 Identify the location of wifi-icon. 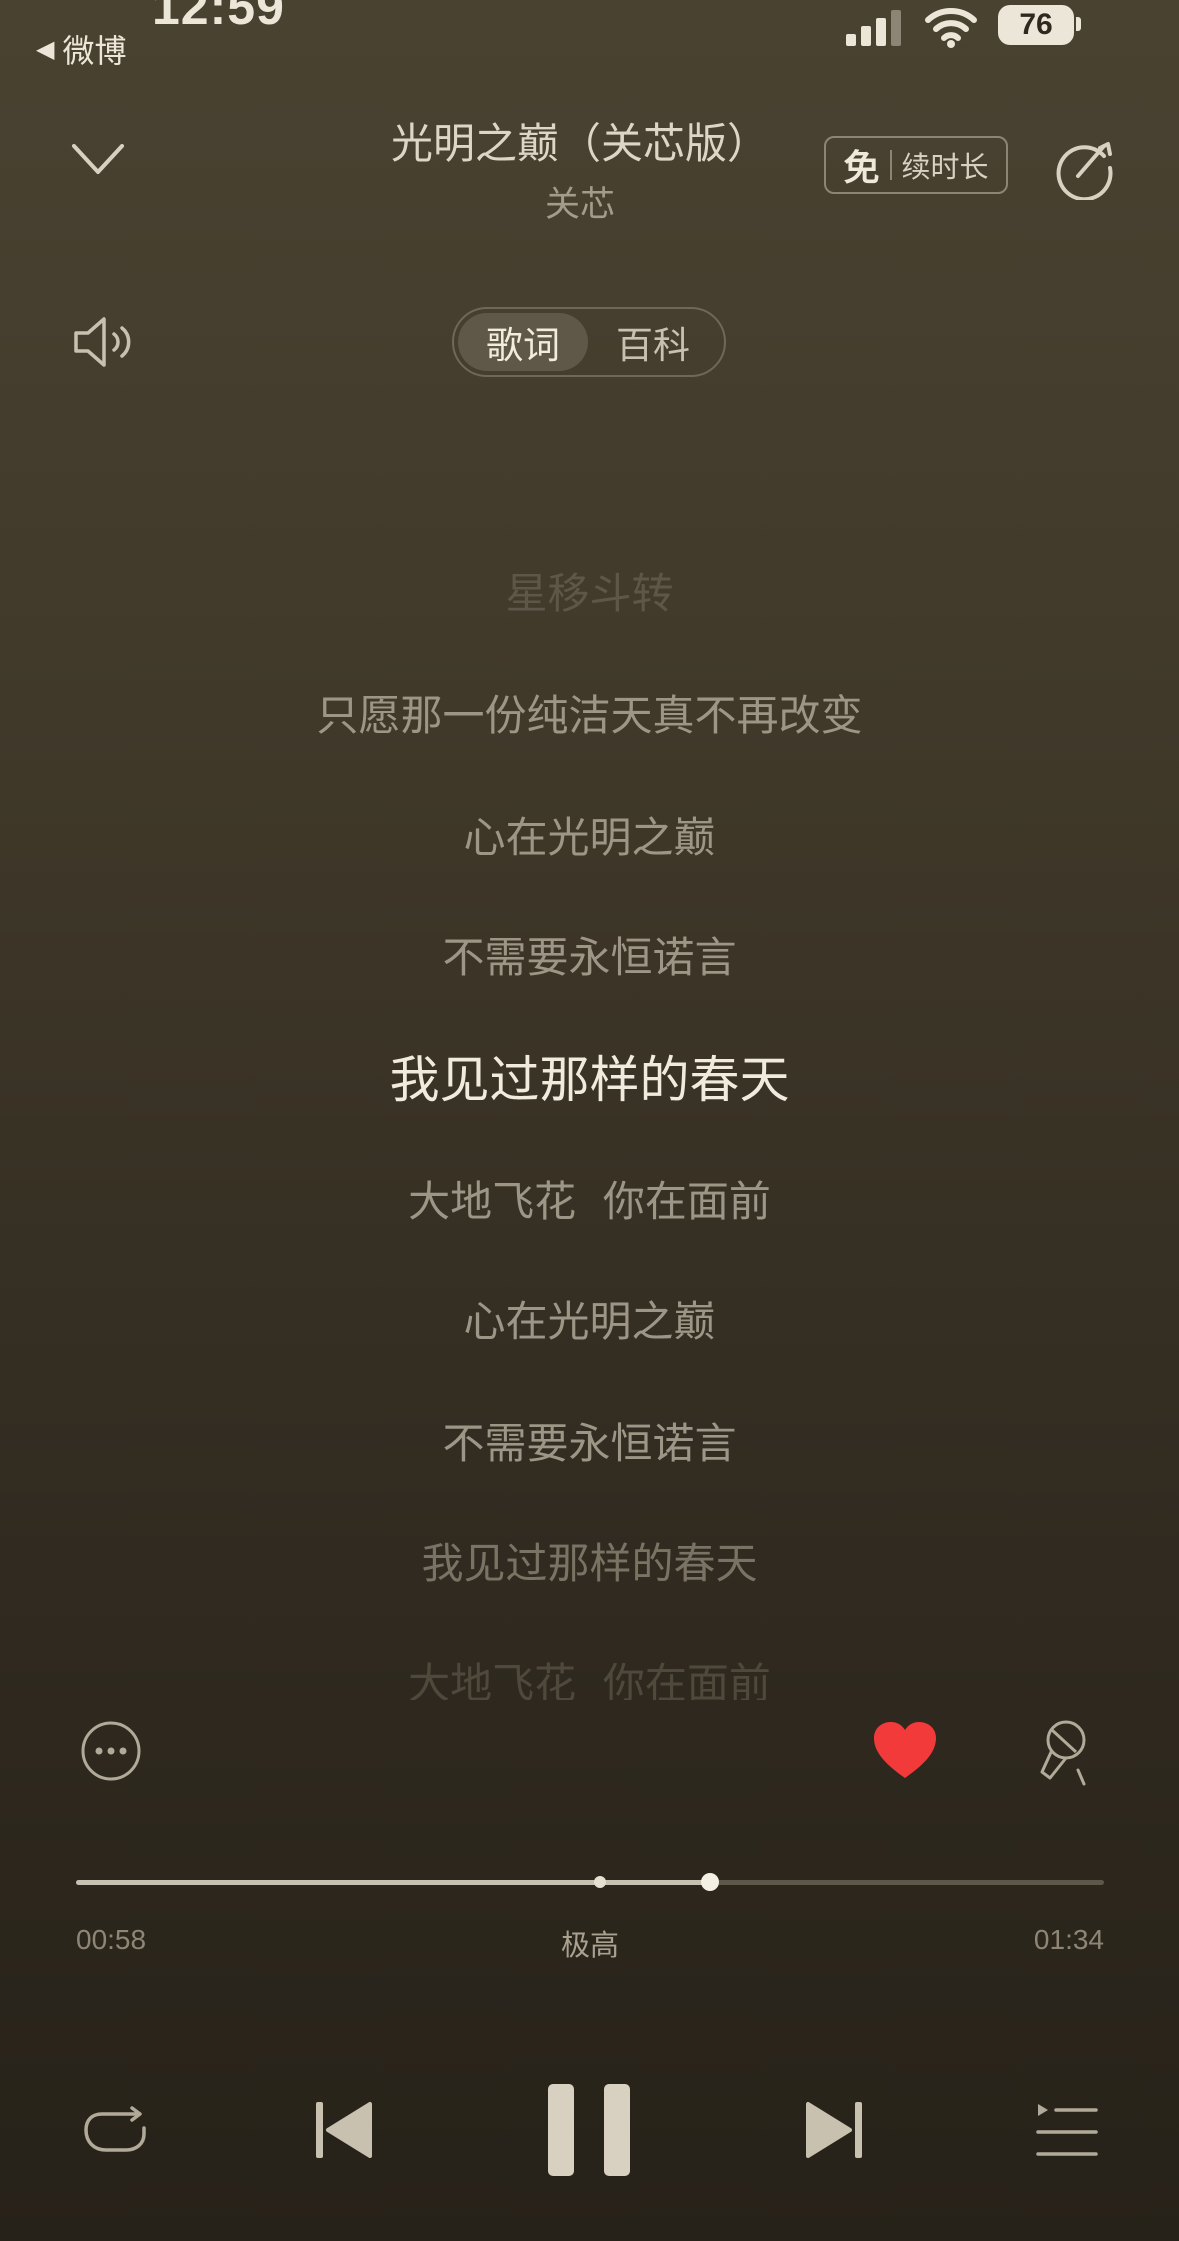
(951, 28).